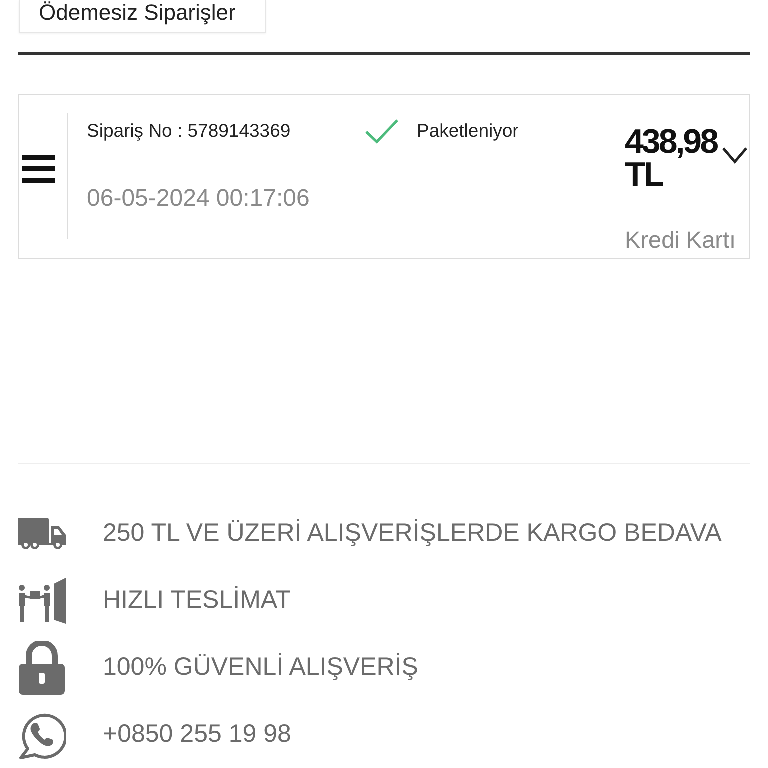 Image resolution: width=768 pixels, height=768 pixels. I want to click on feature-text: +0850 255 19 98, so click(197, 734).